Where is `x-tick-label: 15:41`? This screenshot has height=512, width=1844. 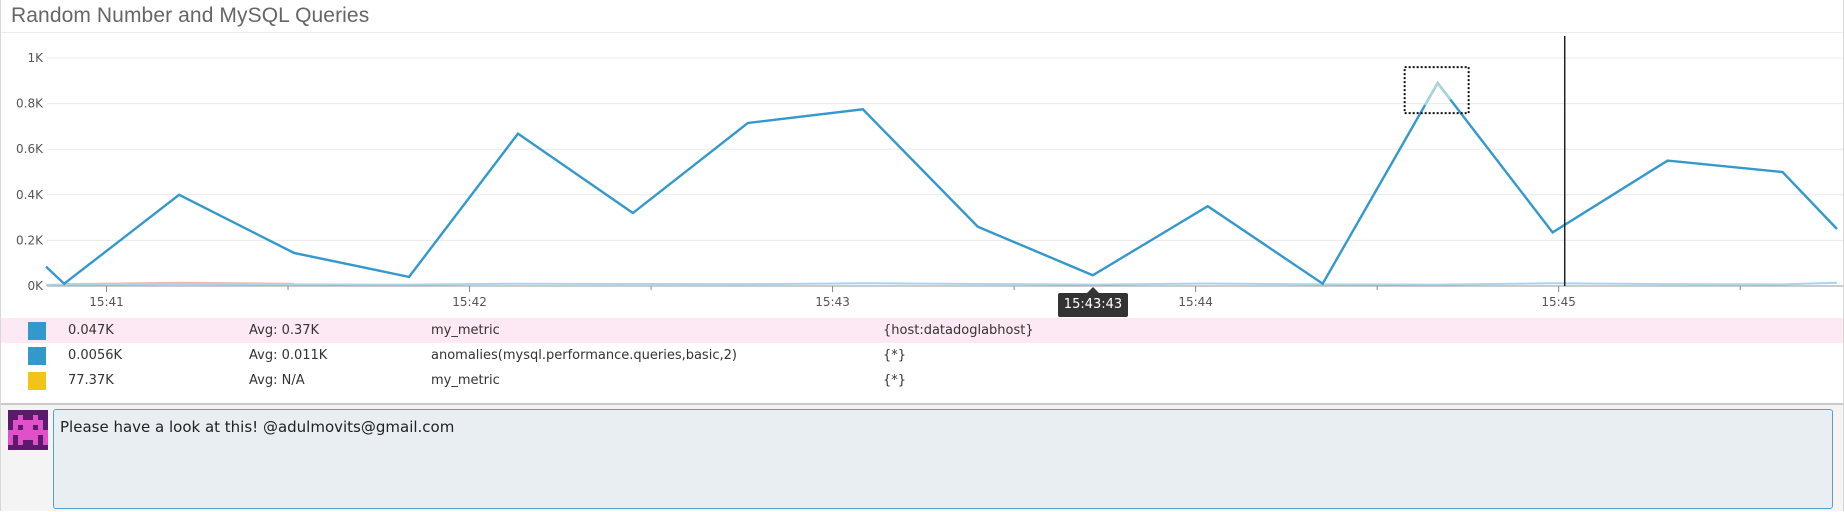 x-tick-label: 15:41 is located at coordinates (106, 302).